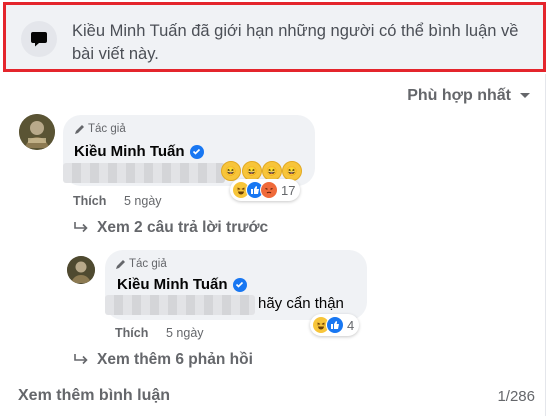  I want to click on caret-down-icon, so click(525, 95).